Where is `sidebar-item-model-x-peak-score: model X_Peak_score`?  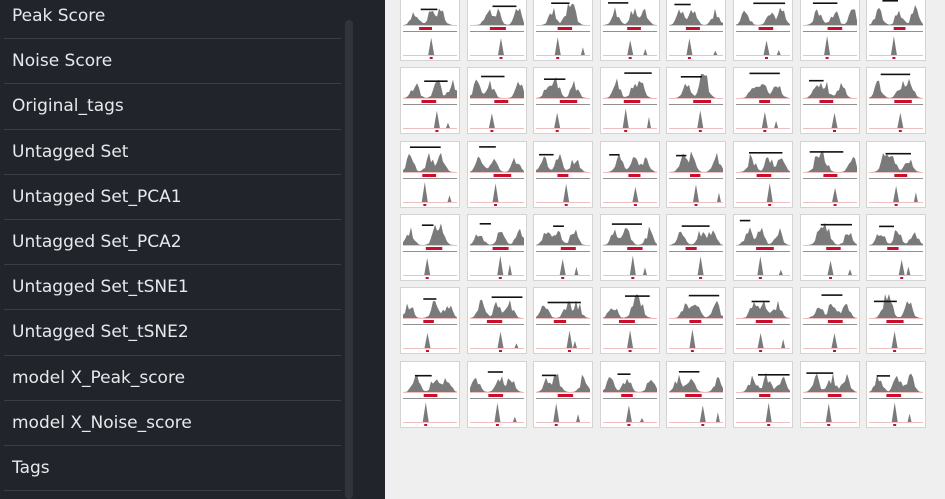
sidebar-item-model-x-peak-score: model X_Peak_score is located at coordinates (172, 378).